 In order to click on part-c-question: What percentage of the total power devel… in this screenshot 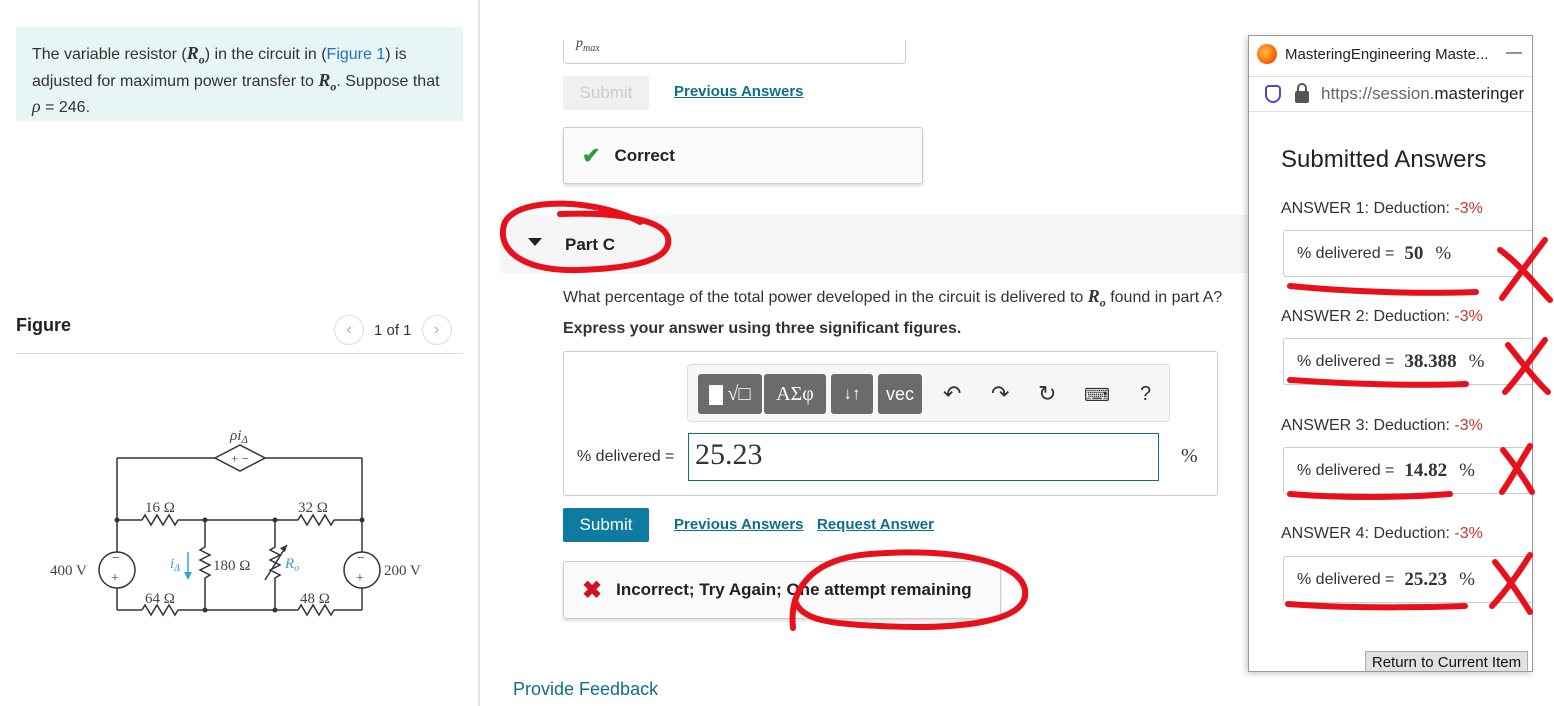, I will do `click(893, 298)`.